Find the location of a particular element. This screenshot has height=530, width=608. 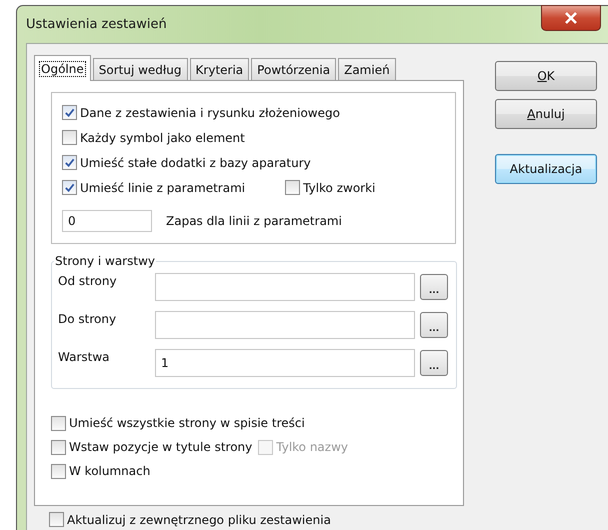

checkbox-label: Aktualizuj z zewnętrznego pliku zestawienia is located at coordinates (199, 519).